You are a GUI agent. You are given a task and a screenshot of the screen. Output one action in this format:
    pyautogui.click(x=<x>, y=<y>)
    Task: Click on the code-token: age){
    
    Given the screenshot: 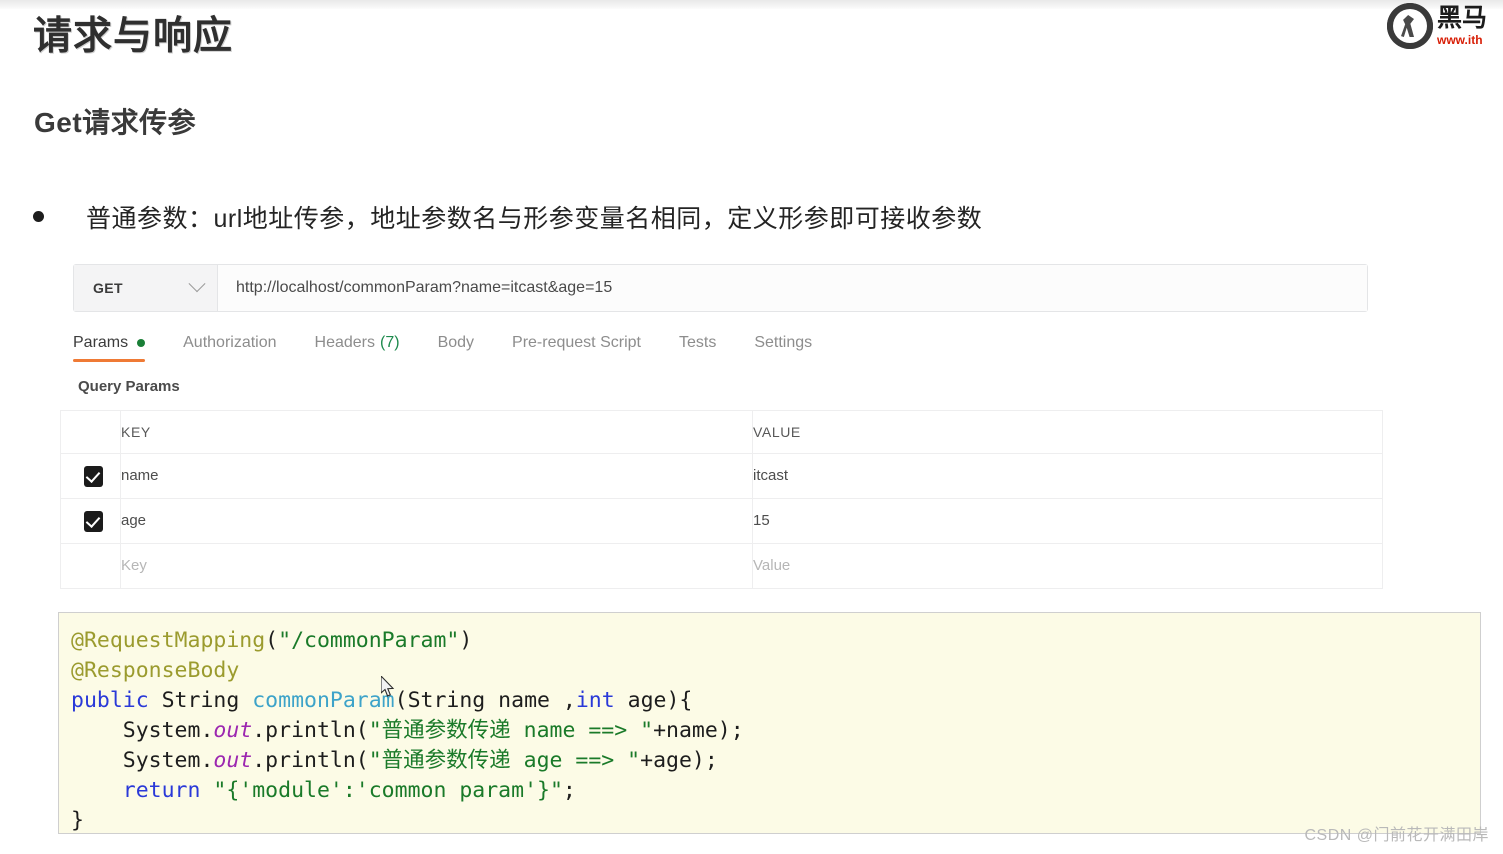 What is the action you would take?
    pyautogui.click(x=653, y=700)
    